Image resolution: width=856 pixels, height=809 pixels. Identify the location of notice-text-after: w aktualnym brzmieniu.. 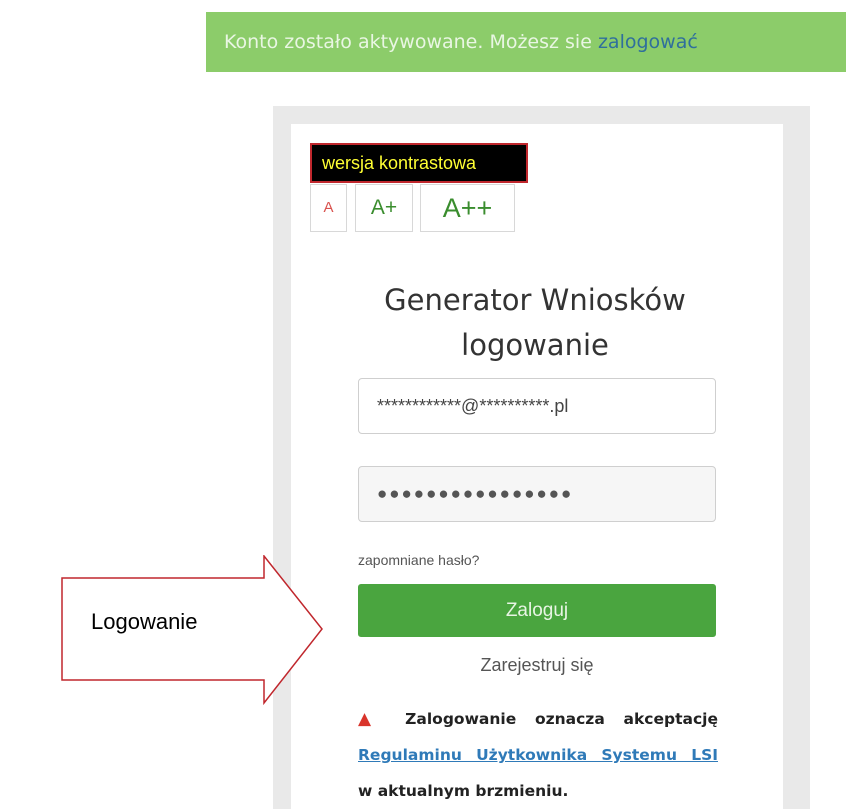
(463, 791).